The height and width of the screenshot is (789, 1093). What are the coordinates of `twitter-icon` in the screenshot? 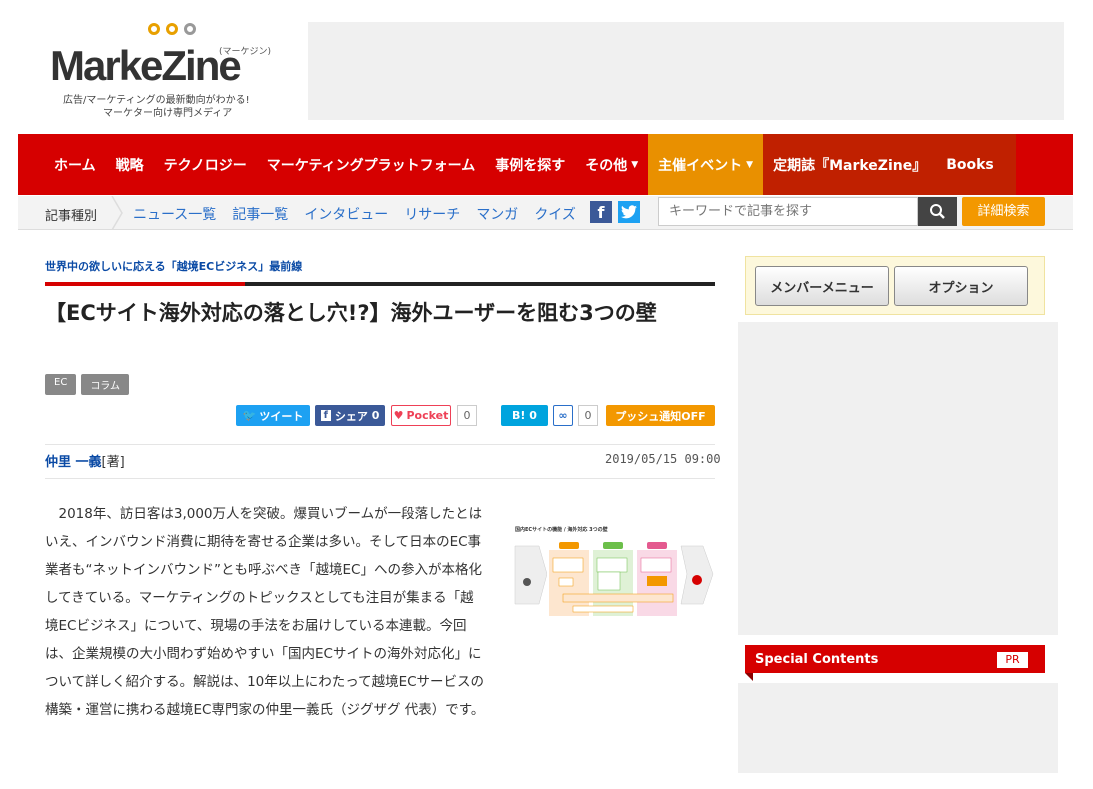 It's located at (629, 212).